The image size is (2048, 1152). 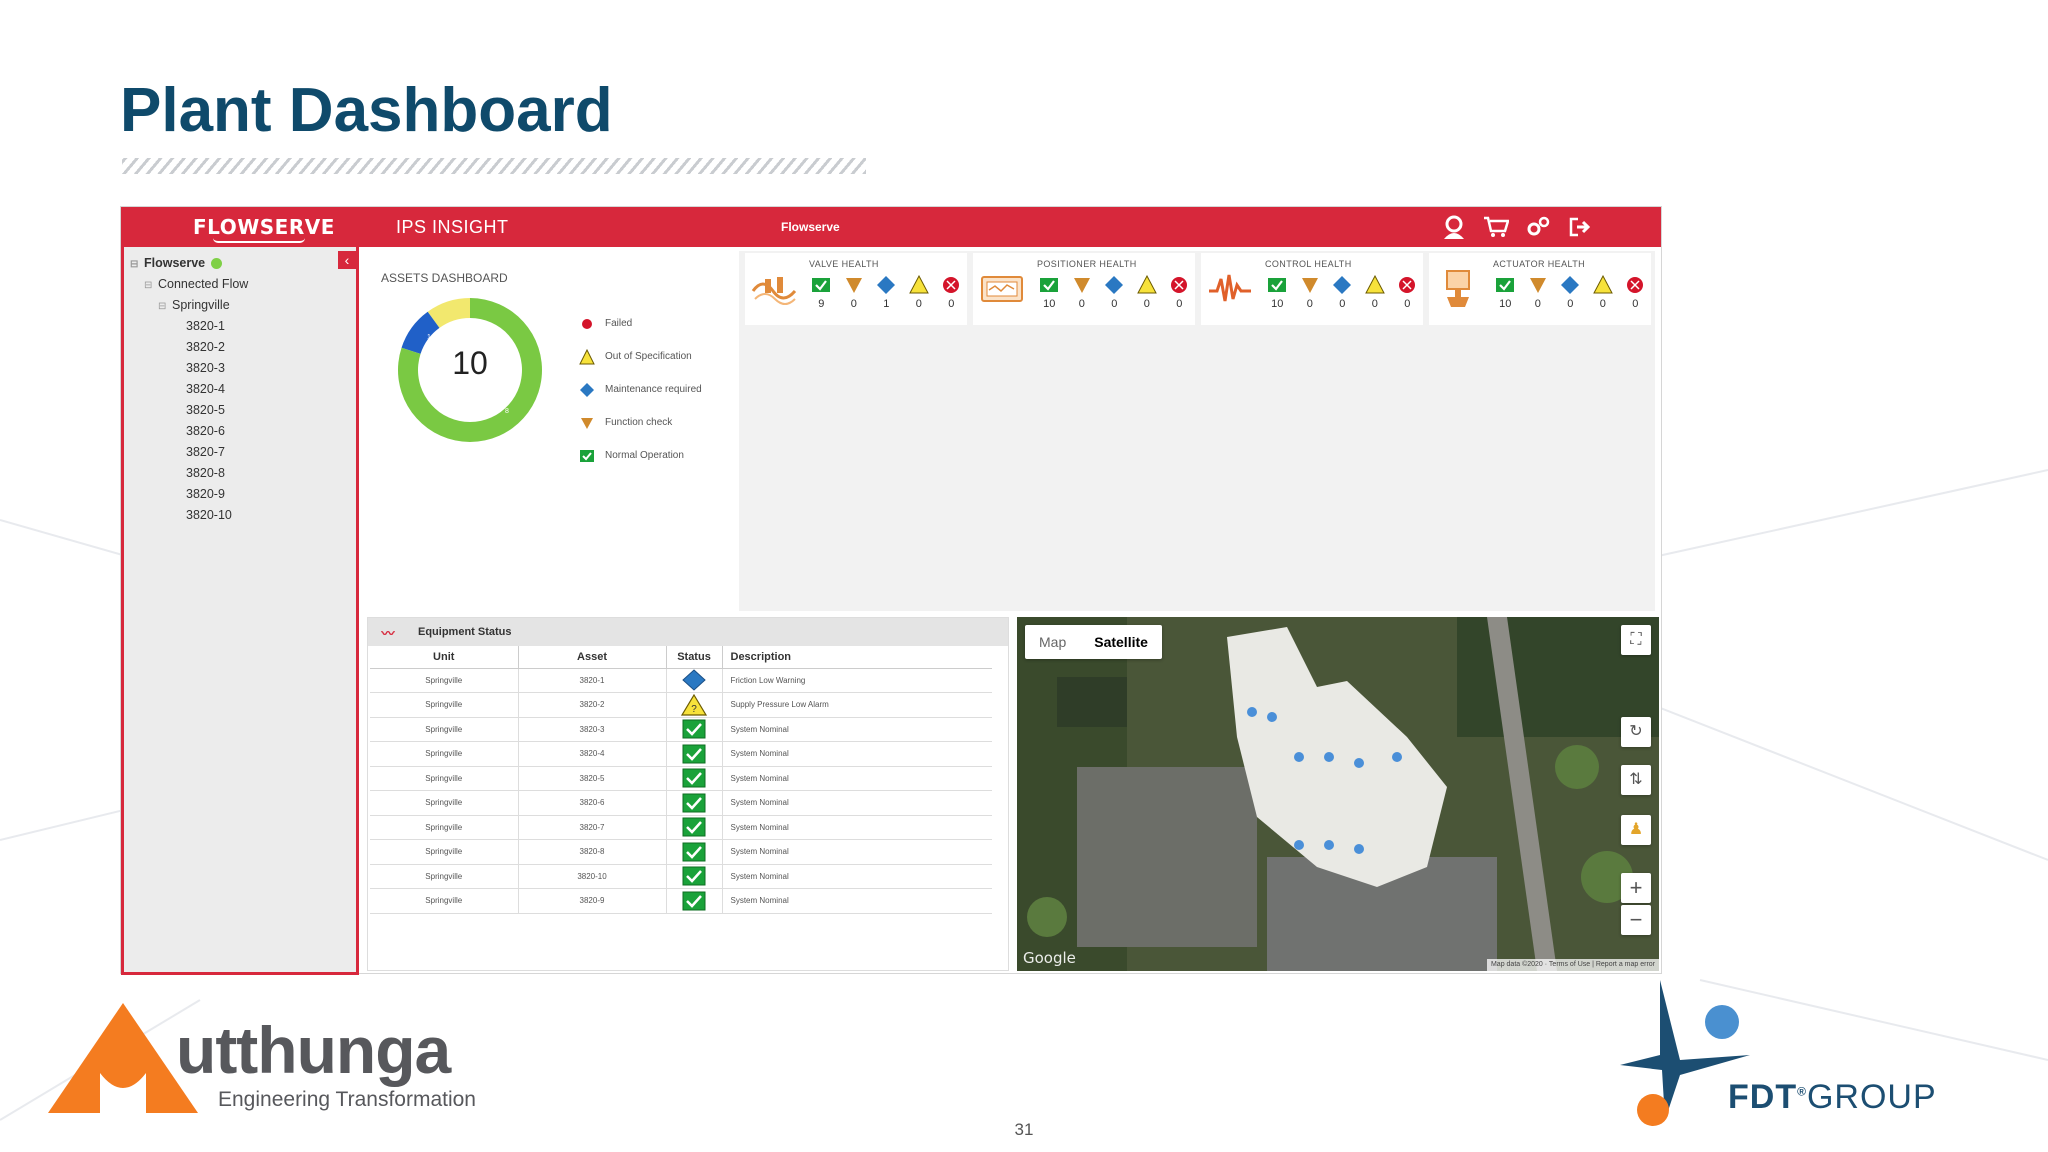 What do you see at coordinates (189, 452) in the screenshot?
I see `tree-node-asset: 3820-7` at bounding box center [189, 452].